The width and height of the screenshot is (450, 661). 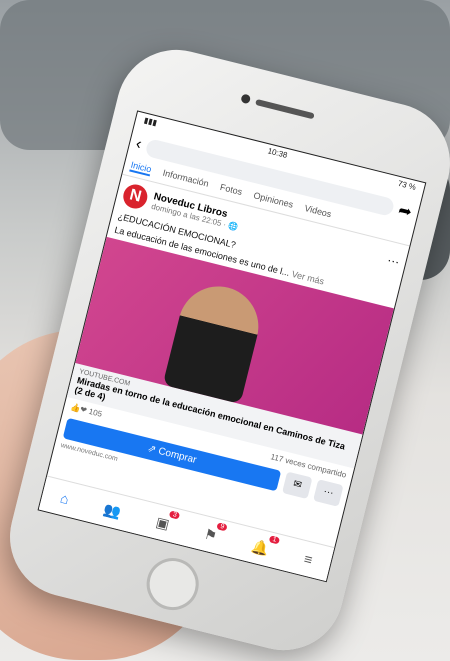 I want to click on share-icon: ➦, so click(x=405, y=211).